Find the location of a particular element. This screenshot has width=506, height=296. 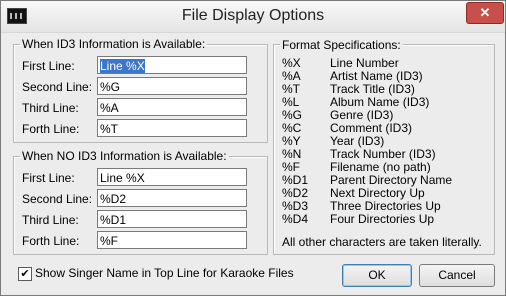

karaoke-checkbox: ✔ is located at coordinates (25, 274).